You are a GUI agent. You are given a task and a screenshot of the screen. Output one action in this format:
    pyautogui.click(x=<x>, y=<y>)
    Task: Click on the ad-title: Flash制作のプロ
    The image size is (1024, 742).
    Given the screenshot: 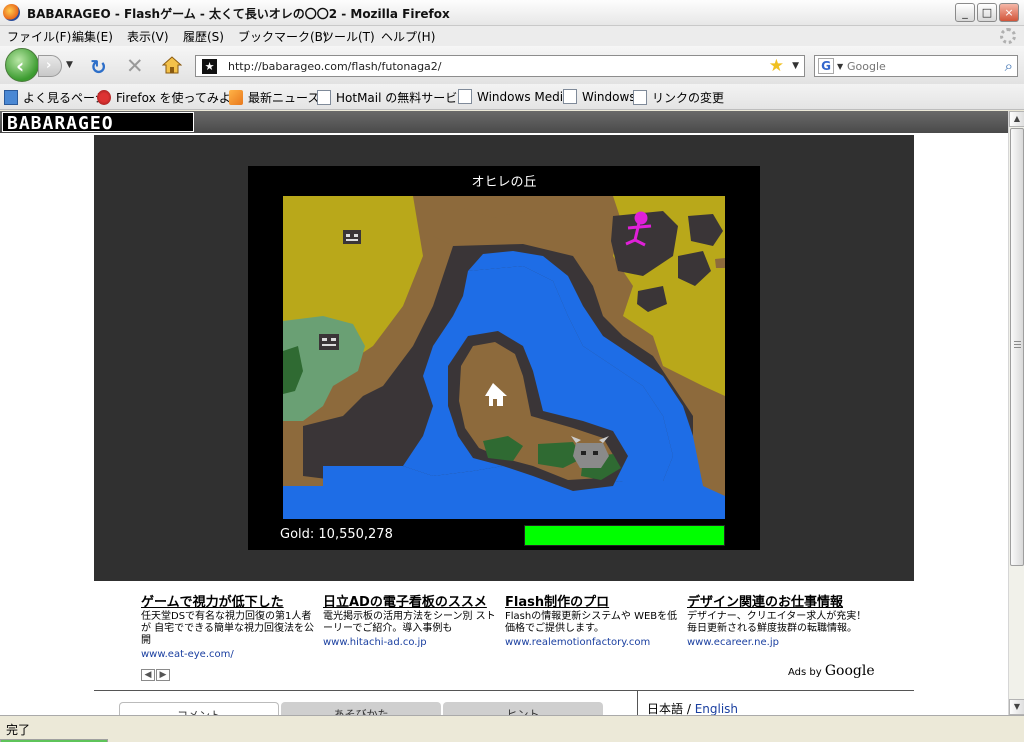 What is the action you would take?
    pyautogui.click(x=595, y=600)
    